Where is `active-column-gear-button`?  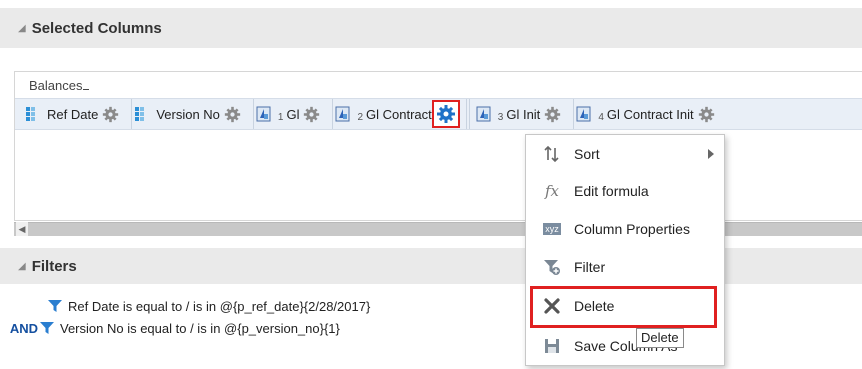
active-column-gear-button is located at coordinates (445, 114).